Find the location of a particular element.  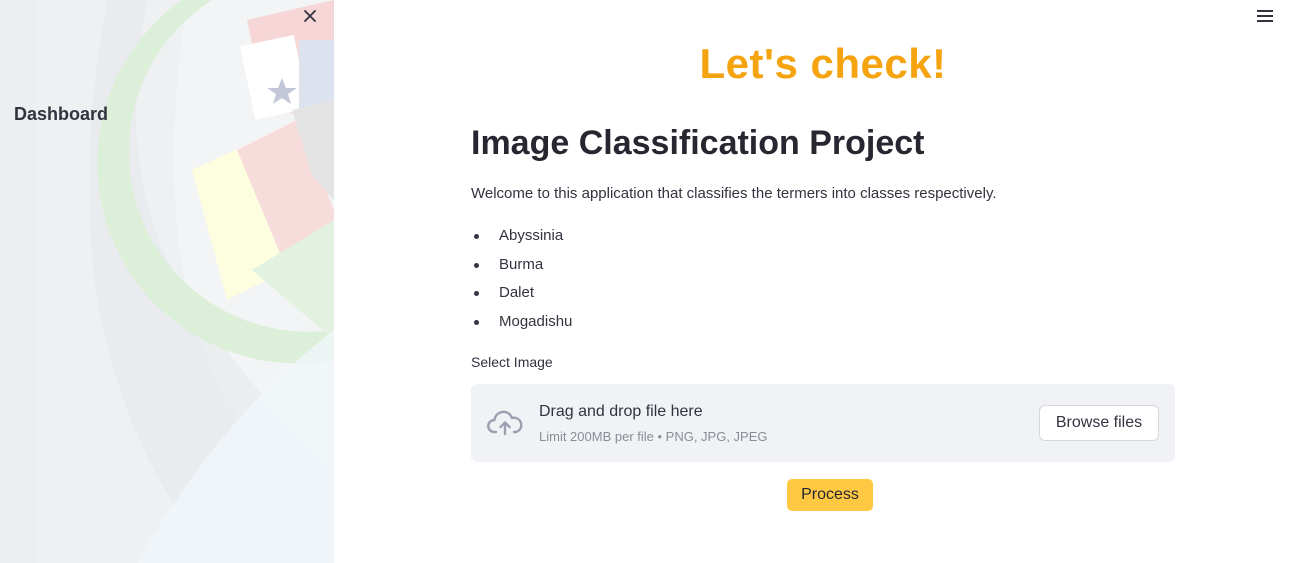

class-label: Burma is located at coordinates (521, 264).